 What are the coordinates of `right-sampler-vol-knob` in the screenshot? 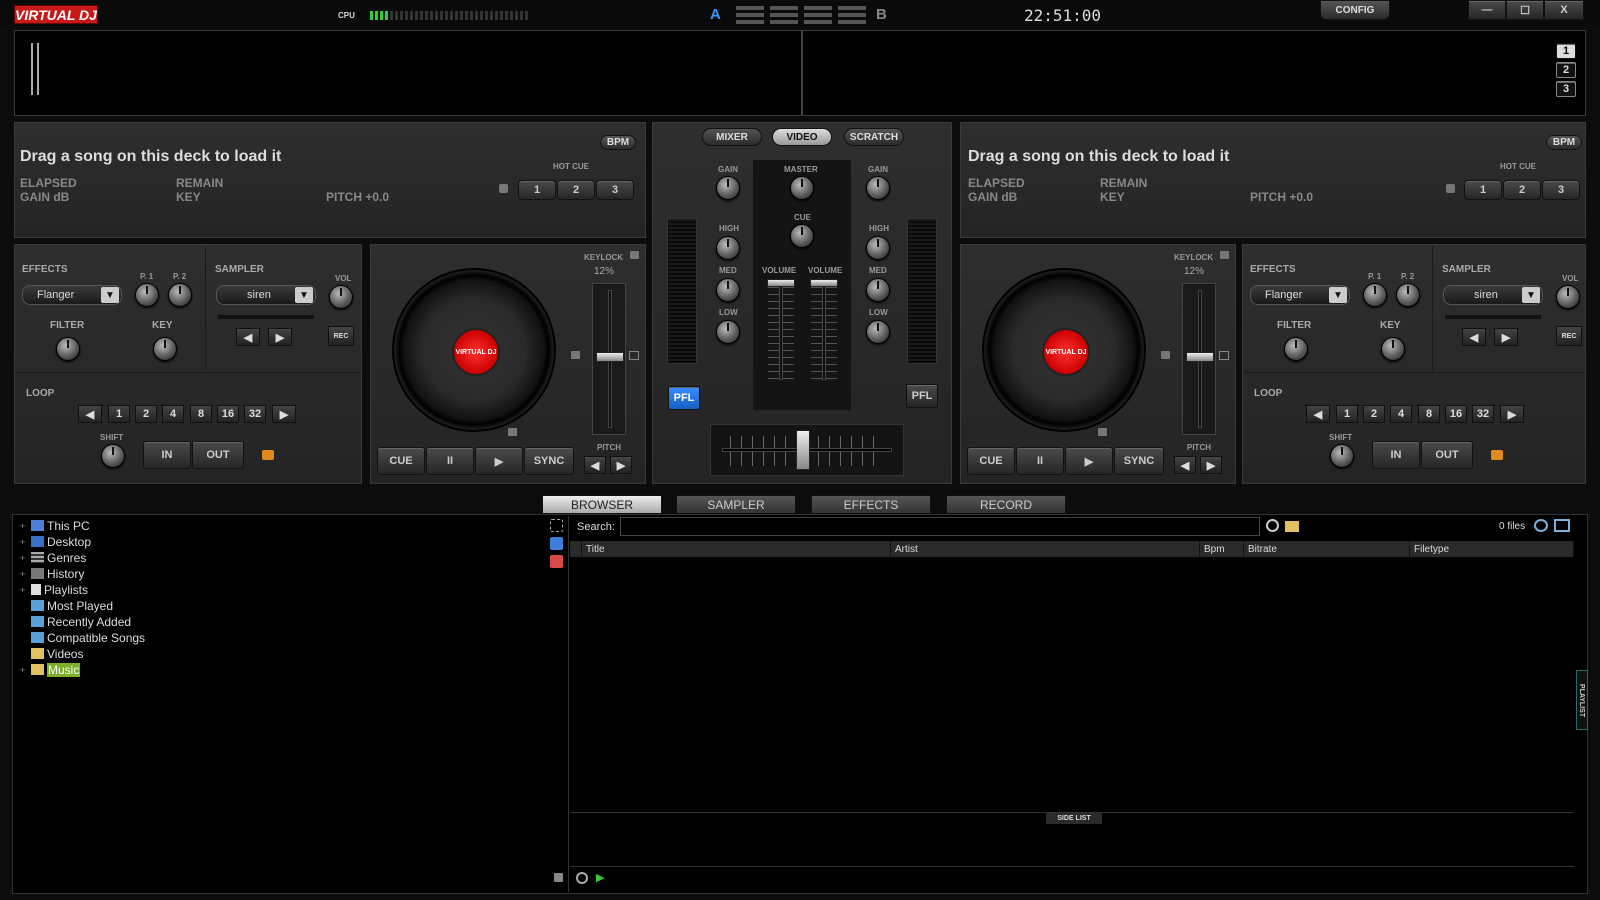 It's located at (1568, 297).